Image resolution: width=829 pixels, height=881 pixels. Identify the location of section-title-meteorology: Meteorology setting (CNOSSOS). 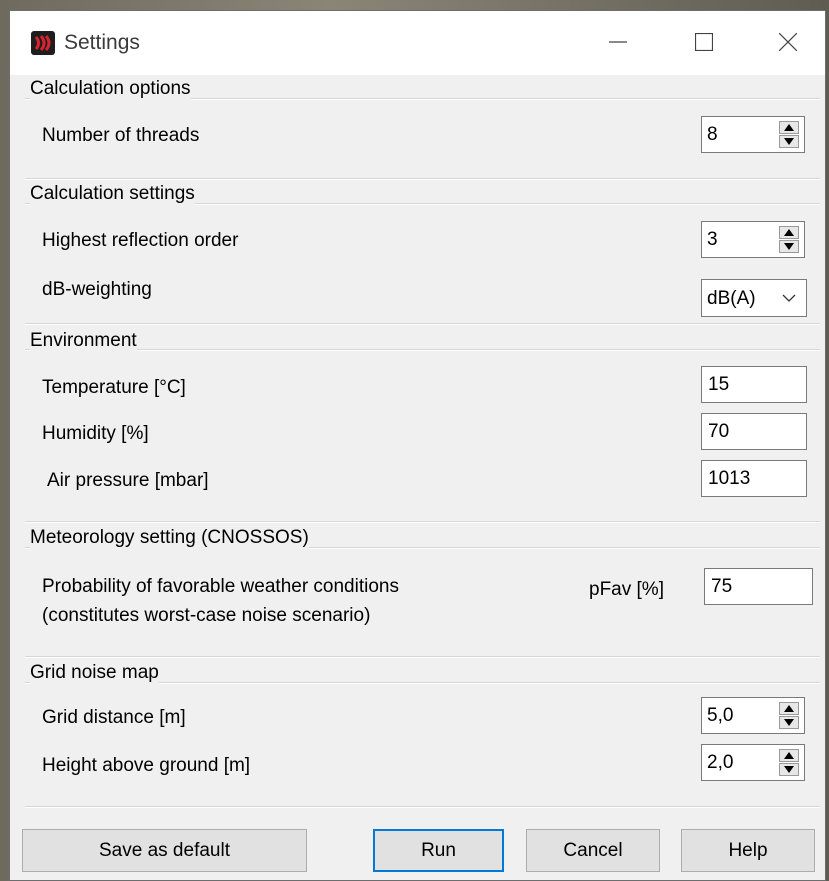
(169, 538).